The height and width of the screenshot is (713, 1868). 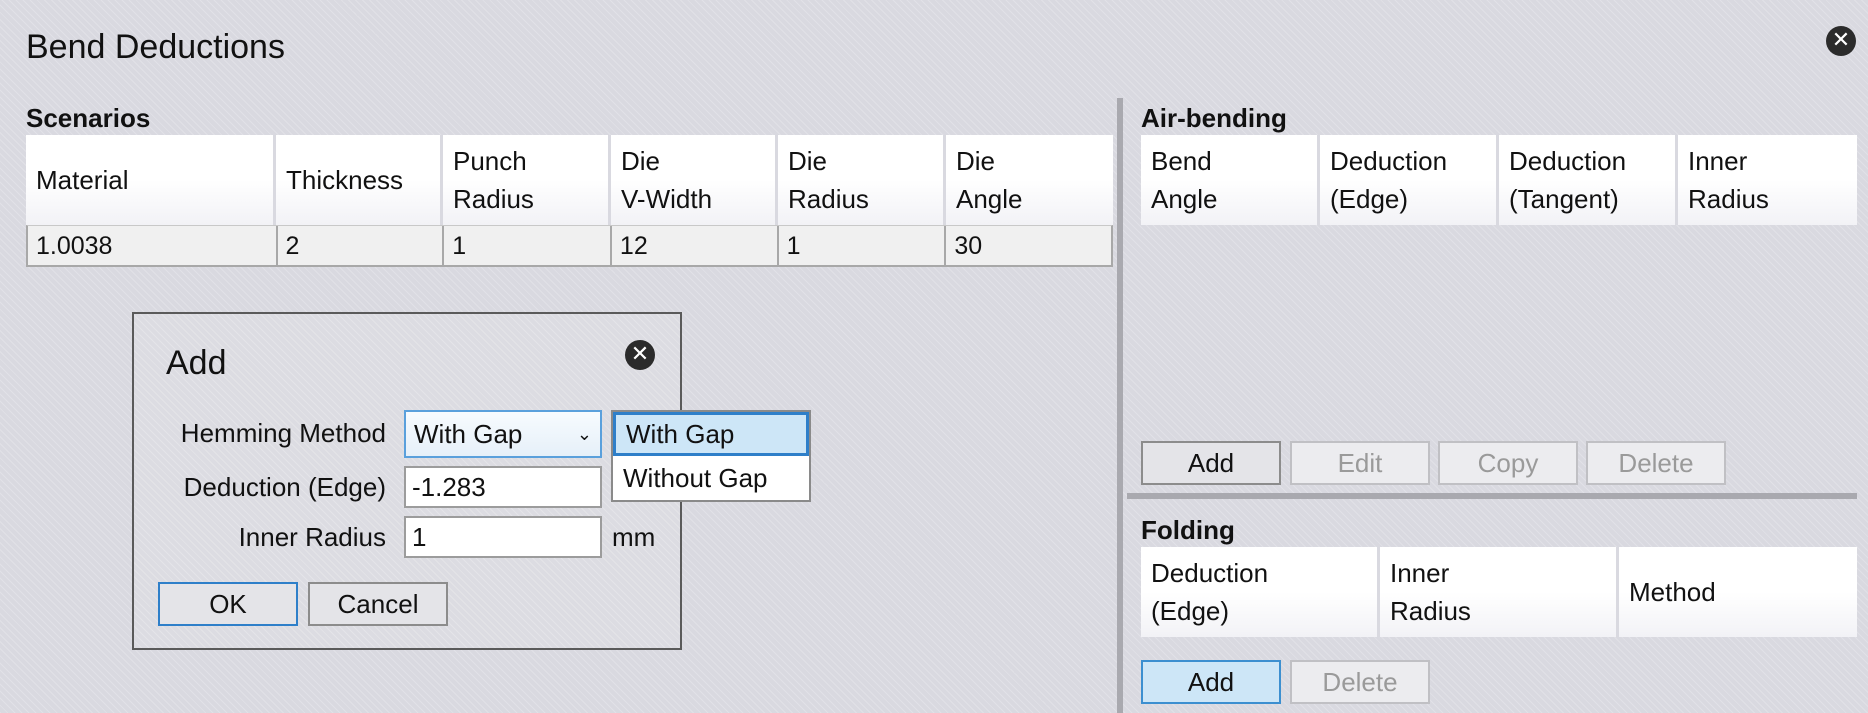 What do you see at coordinates (359, 180) in the screenshot?
I see `column-header: Thickness` at bounding box center [359, 180].